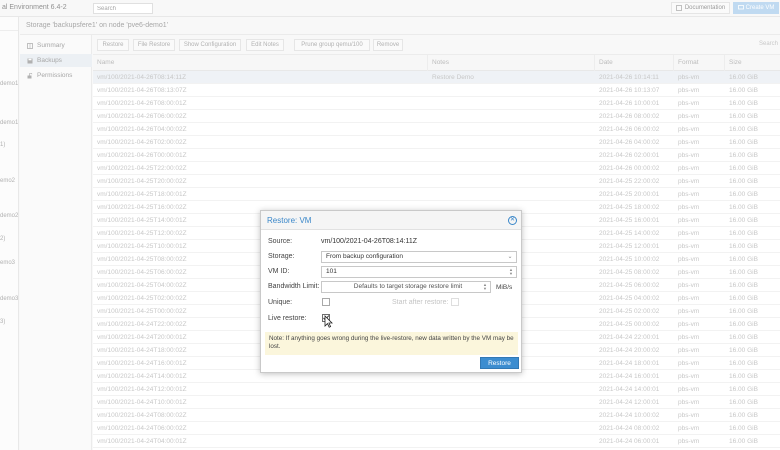 The width and height of the screenshot is (780, 450). I want to click on bwlimit-label: Bandwidth Limit:, so click(294, 286).